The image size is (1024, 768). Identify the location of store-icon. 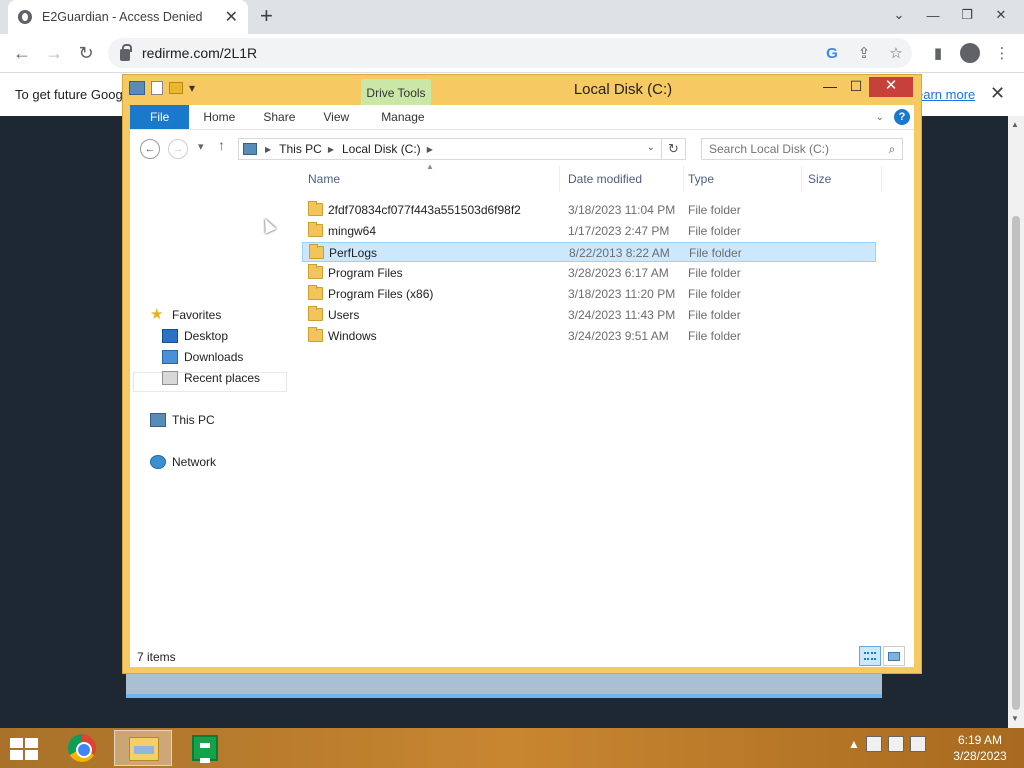
(205, 749).